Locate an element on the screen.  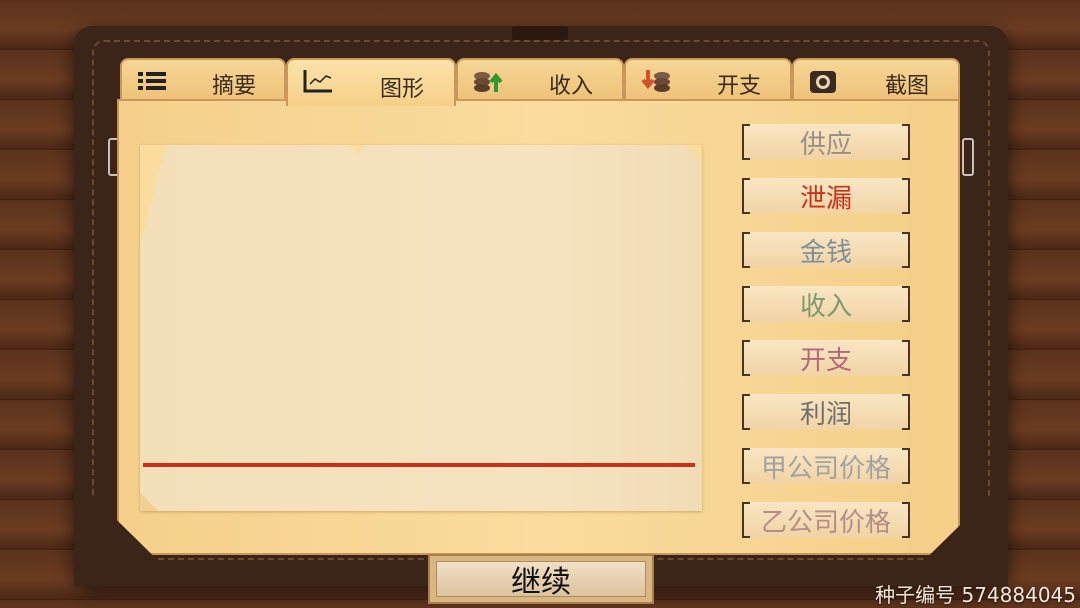
binder-ring-right is located at coordinates (968, 157).